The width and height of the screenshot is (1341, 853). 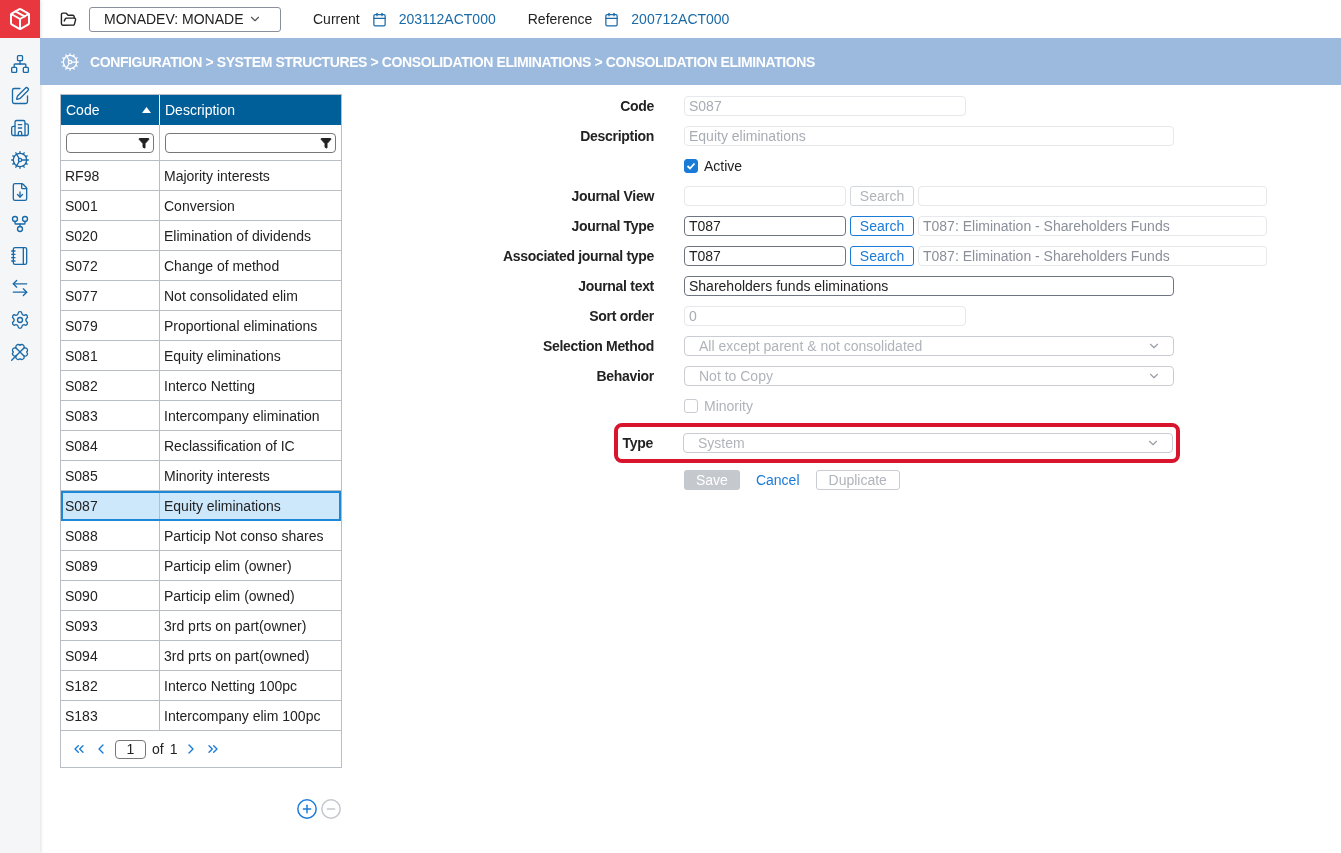 I want to click on table-cell: S093, so click(x=110, y=625).